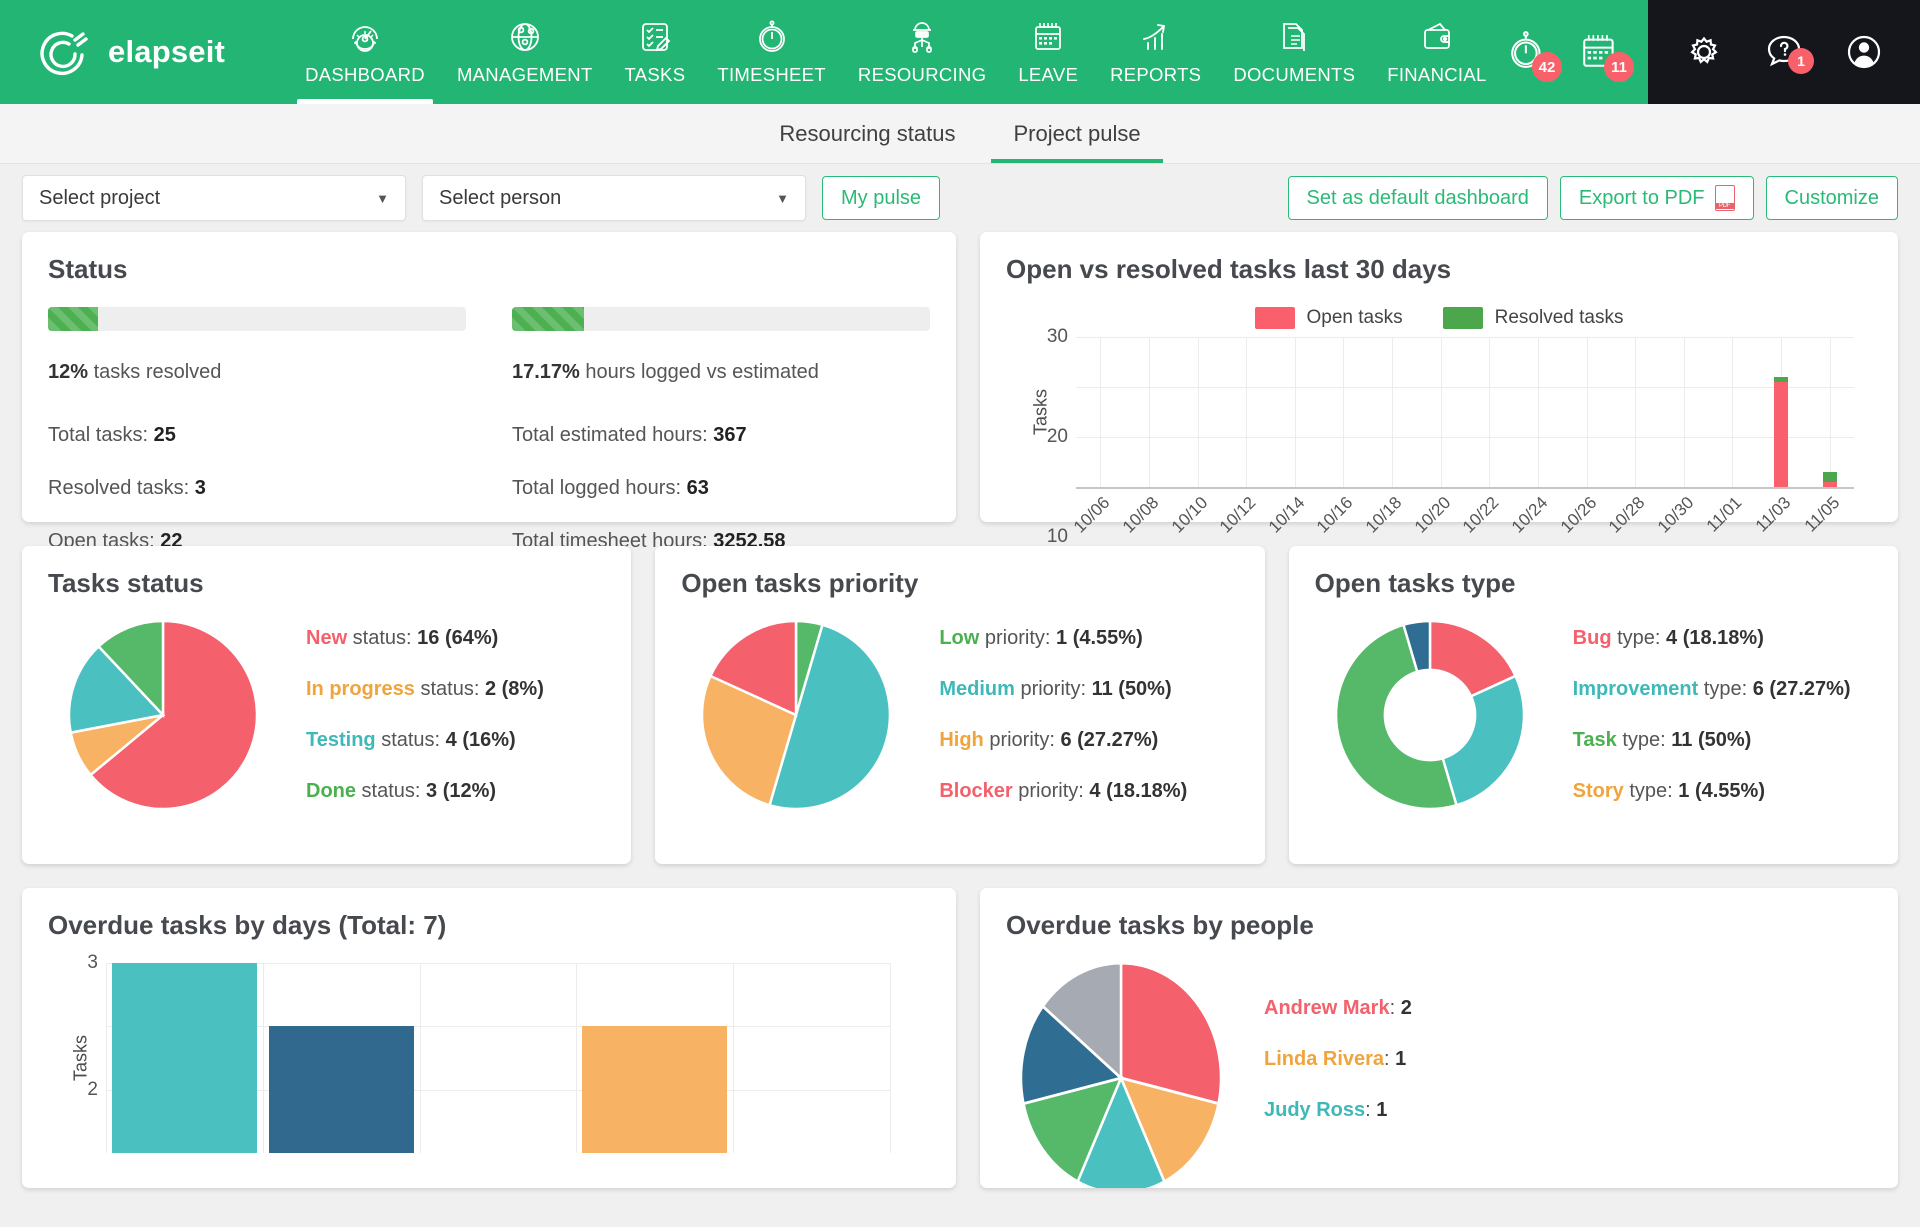  What do you see at coordinates (614, 198) in the screenshot?
I see `select-person: Select person ▼` at bounding box center [614, 198].